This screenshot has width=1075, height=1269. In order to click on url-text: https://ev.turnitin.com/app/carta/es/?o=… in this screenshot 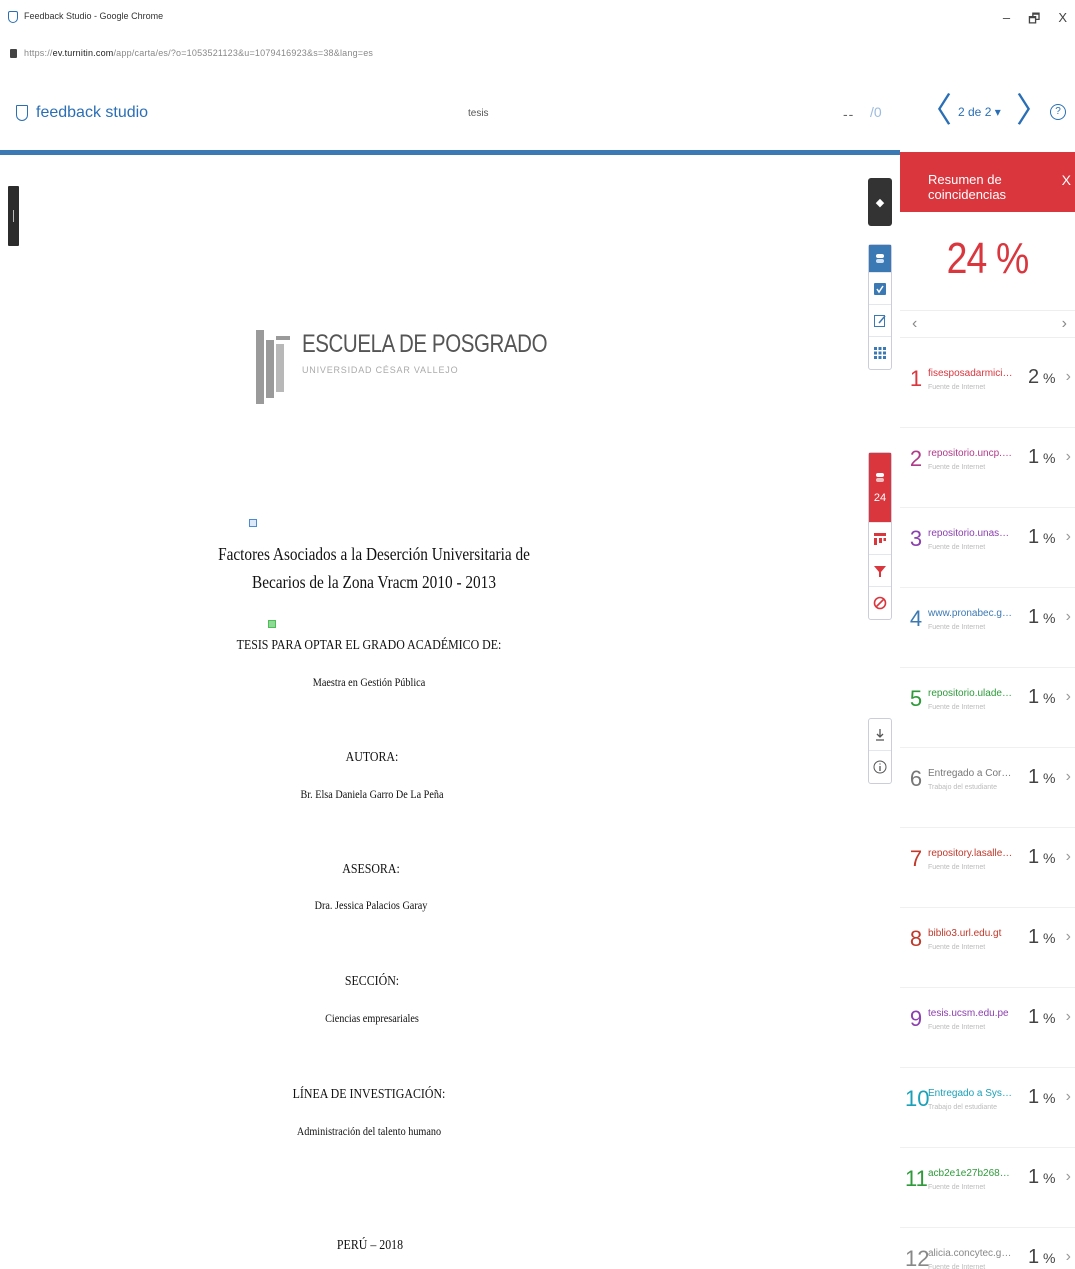, I will do `click(198, 53)`.